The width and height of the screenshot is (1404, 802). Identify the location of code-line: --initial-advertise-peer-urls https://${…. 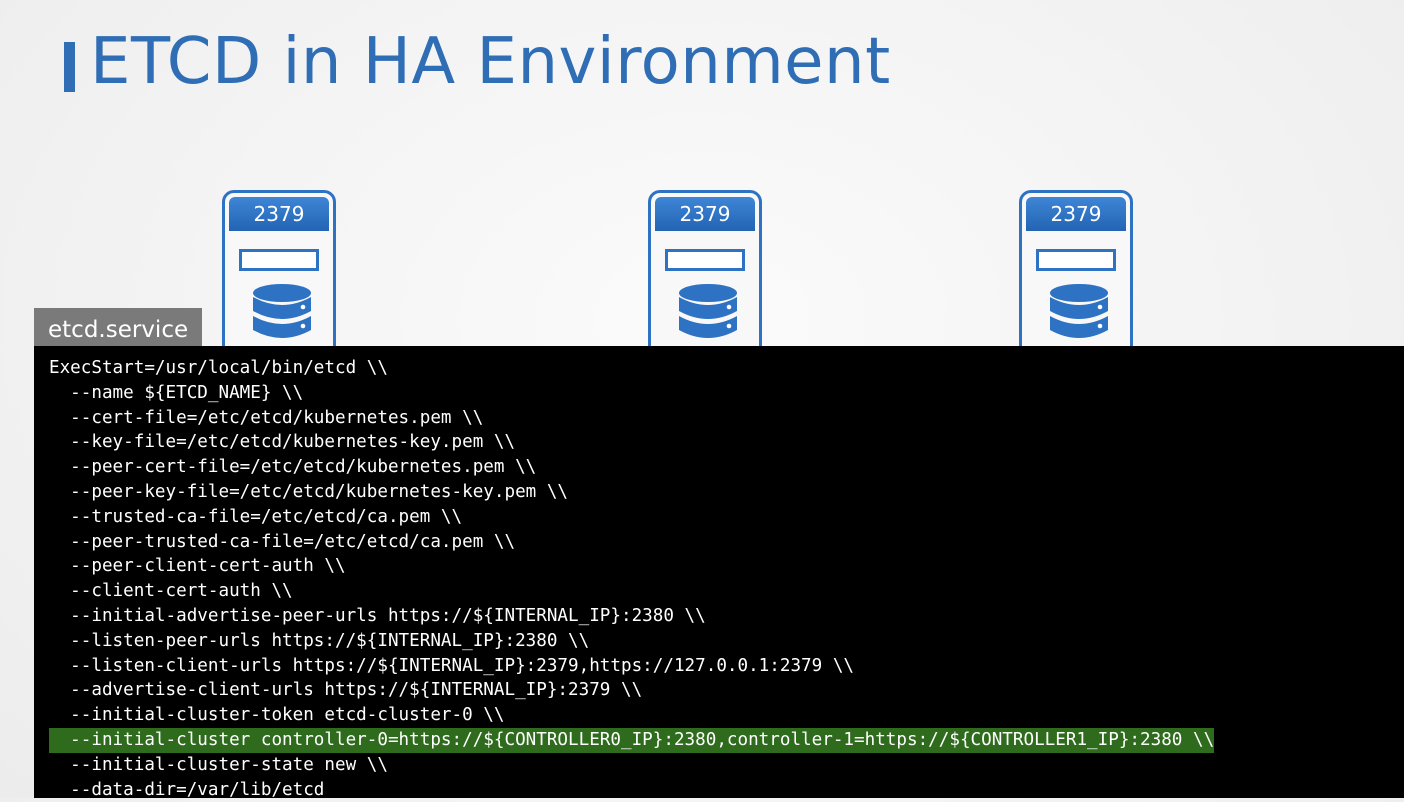
(377, 615).